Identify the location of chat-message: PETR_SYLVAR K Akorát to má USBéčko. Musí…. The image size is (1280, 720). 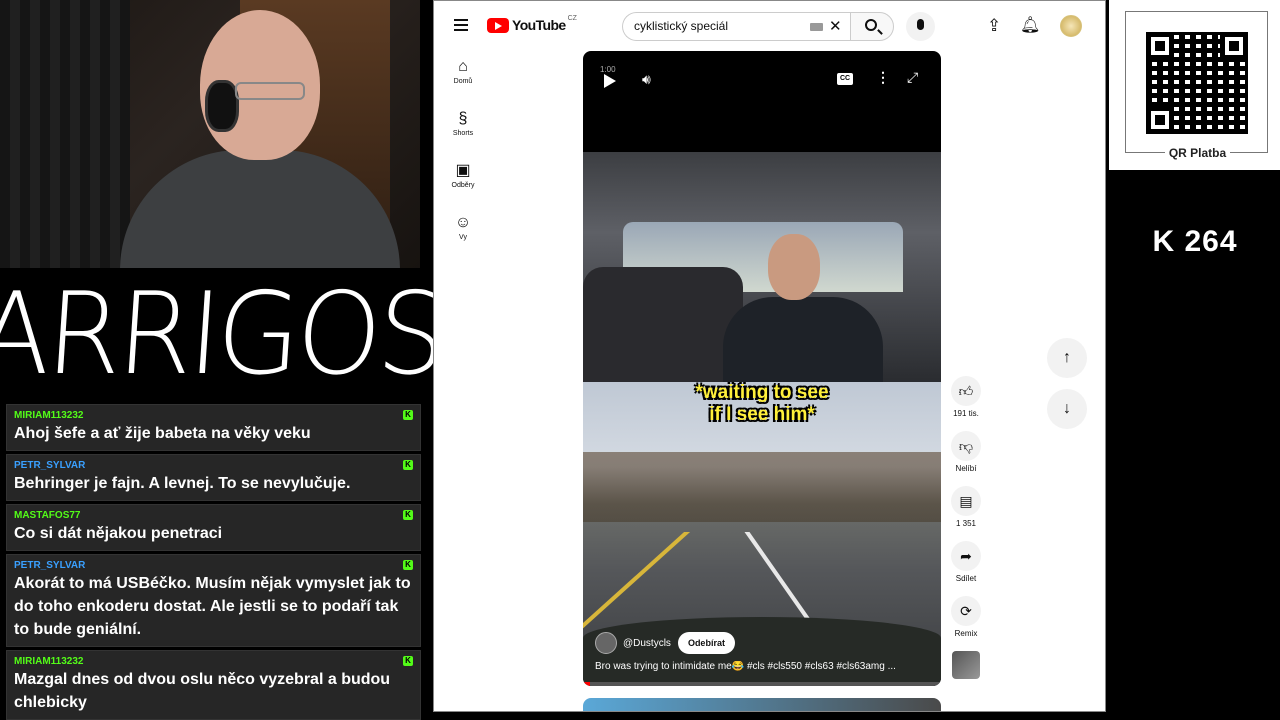
(213, 600).